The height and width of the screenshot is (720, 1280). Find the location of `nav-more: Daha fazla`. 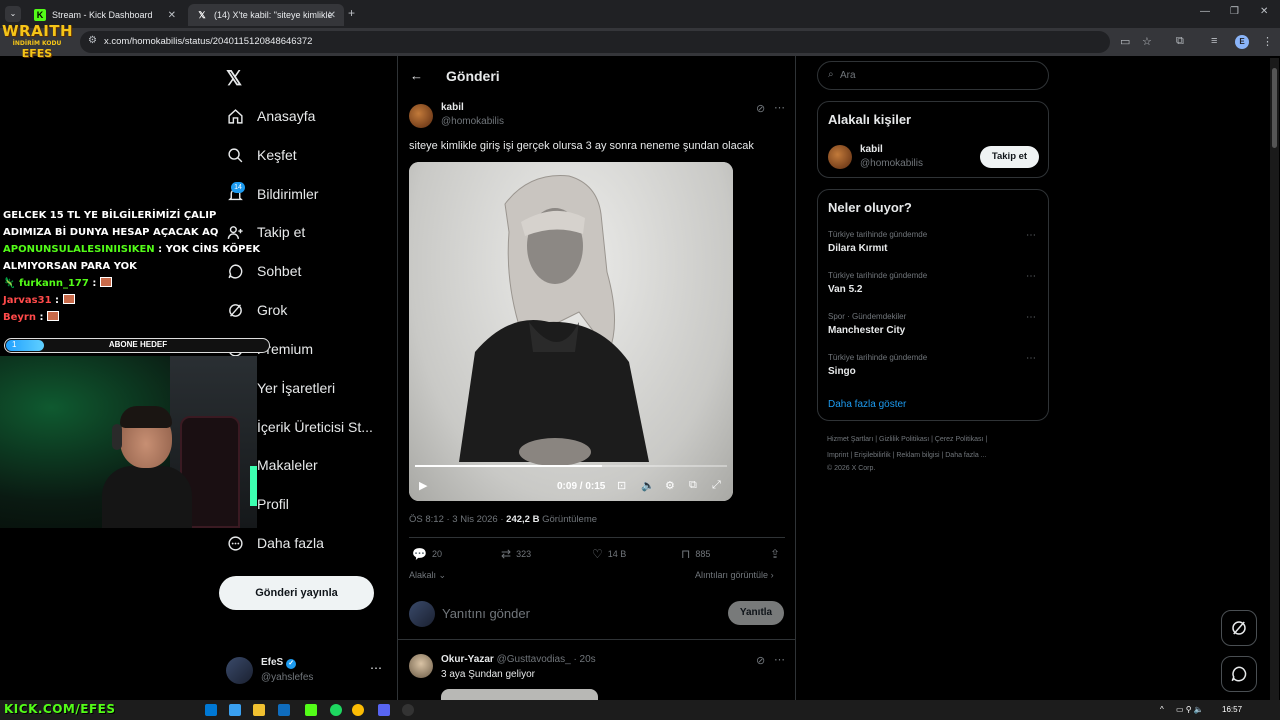

nav-more: Daha fazla is located at coordinates (275, 543).